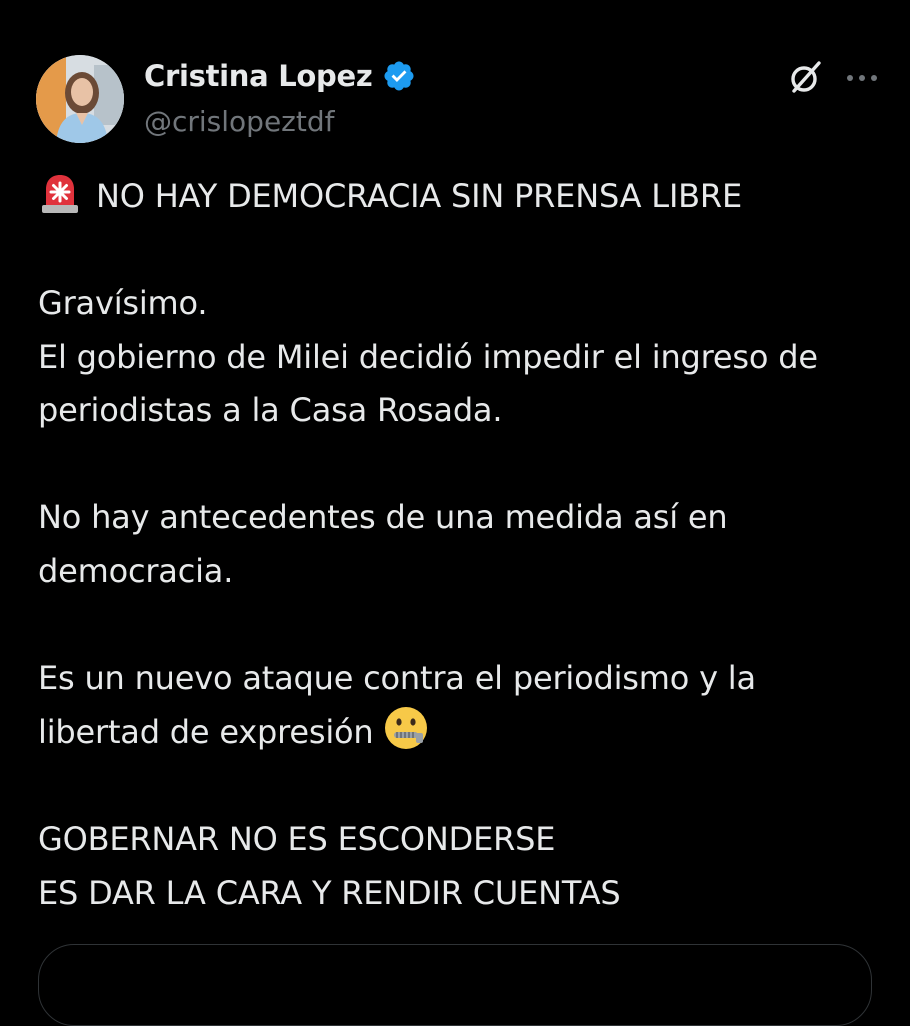 The width and height of the screenshot is (910, 1026). Describe the element at coordinates (419, 196) in the screenshot. I see `tweet-headline-text: NO HAY DEMOCRACIA SIN PRENSA LIBRE` at that location.